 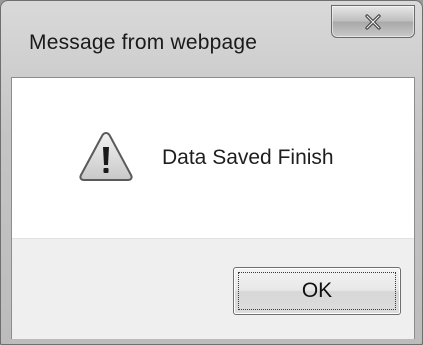 What do you see at coordinates (143, 42) in the screenshot?
I see `dialog-title: Message from webpage` at bounding box center [143, 42].